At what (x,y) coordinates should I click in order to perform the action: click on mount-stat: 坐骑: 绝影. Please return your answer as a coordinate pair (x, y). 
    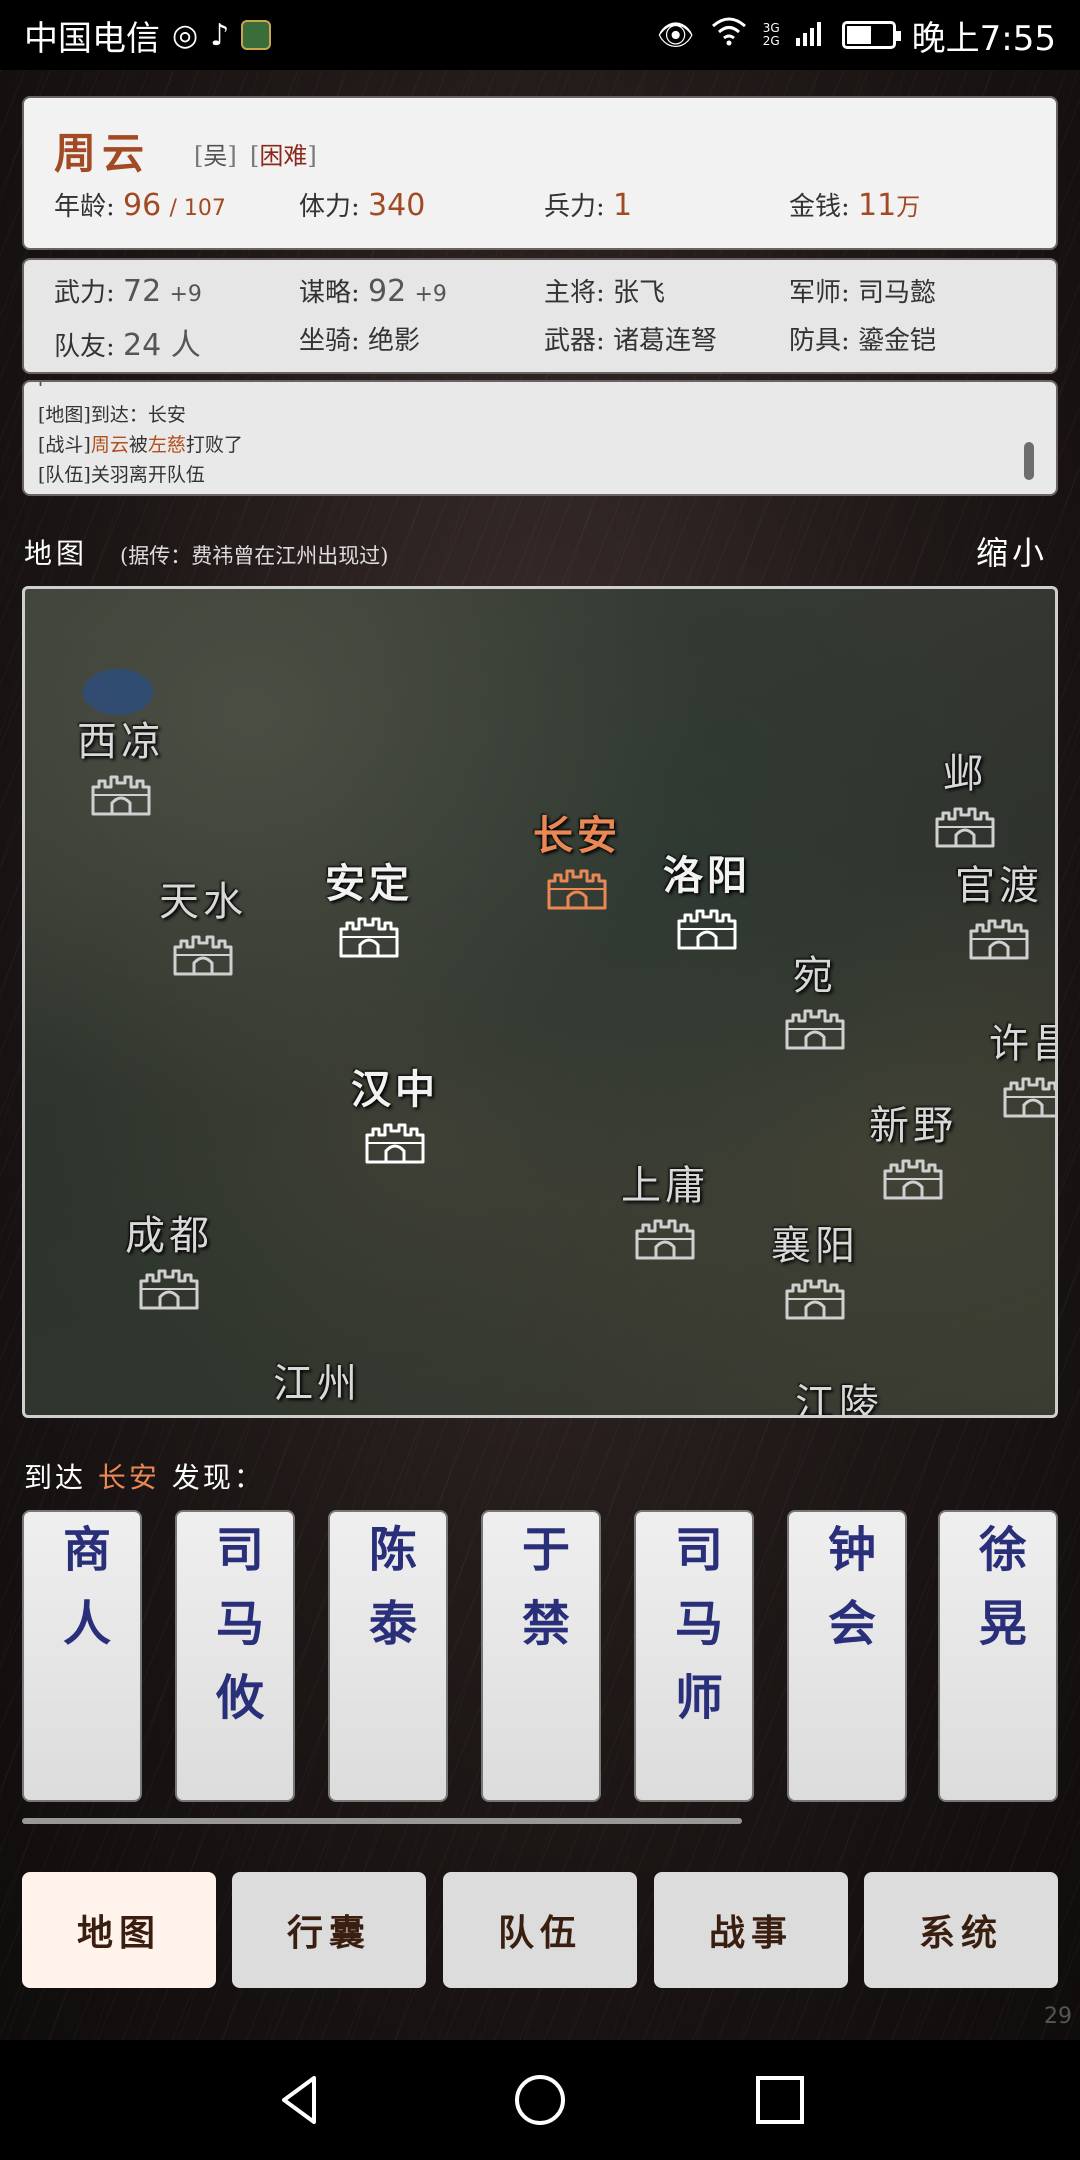
    Looking at the image, I should click on (360, 341).